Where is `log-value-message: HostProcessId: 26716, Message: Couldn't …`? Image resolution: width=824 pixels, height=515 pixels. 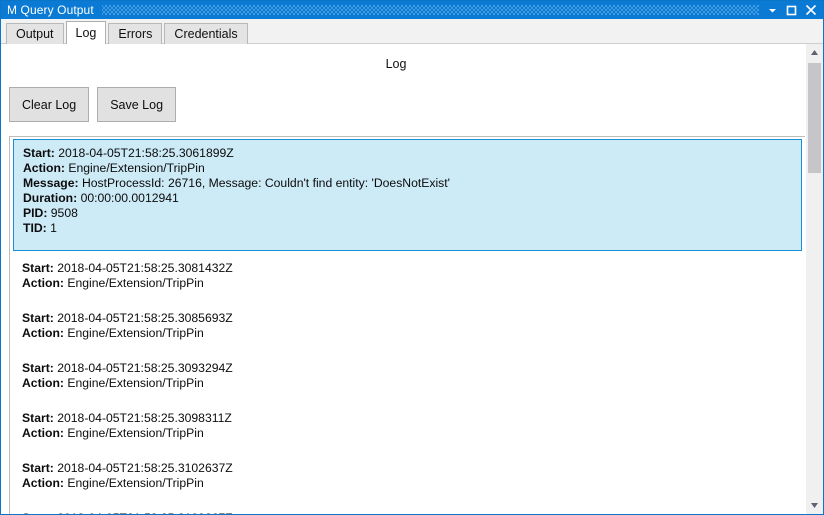
log-value-message: HostProcessId: 26716, Message: Couldn't … is located at coordinates (265, 183).